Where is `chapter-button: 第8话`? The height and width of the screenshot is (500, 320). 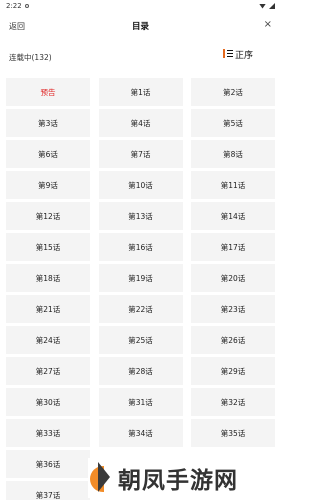 chapter-button: 第8话 is located at coordinates (233, 154).